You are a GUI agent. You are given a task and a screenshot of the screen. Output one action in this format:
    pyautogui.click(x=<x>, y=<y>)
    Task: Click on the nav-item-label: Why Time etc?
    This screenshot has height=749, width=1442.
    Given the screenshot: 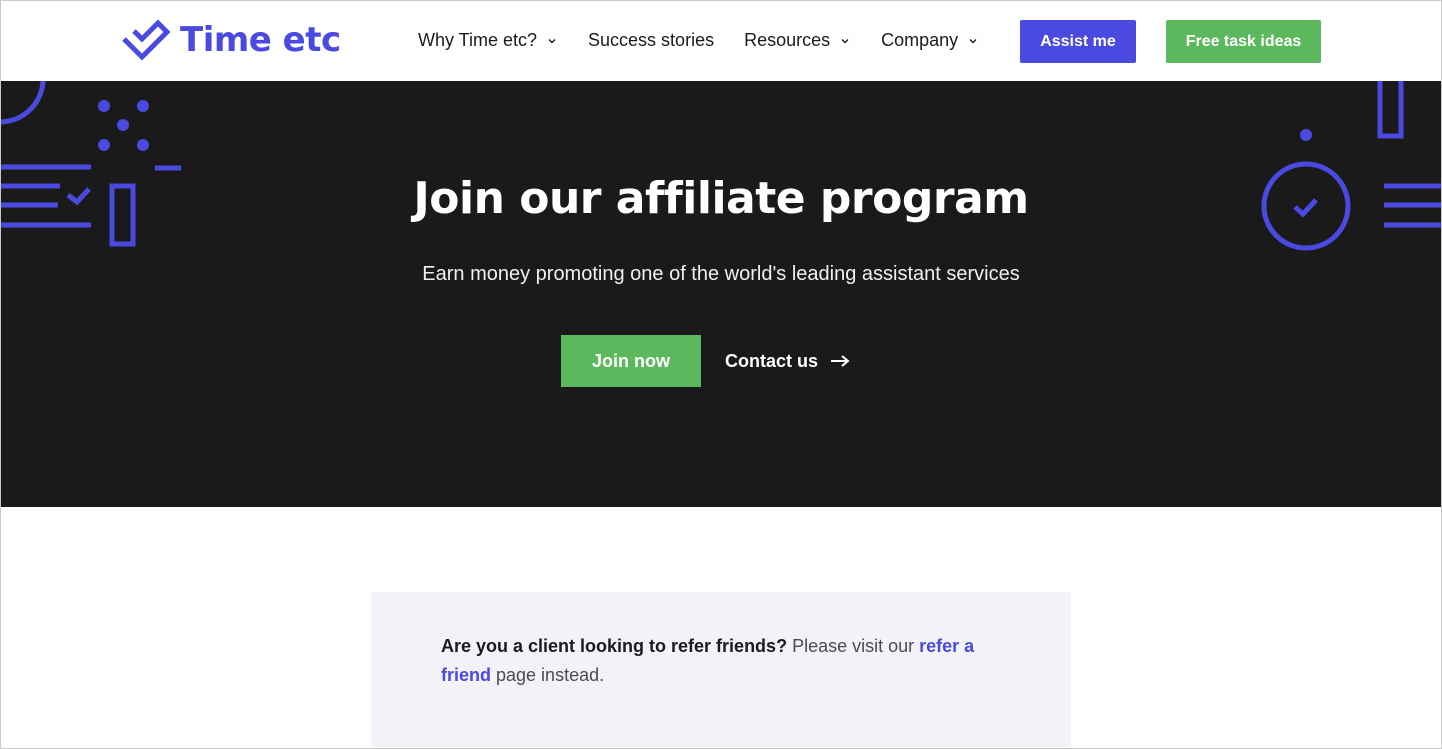 What is the action you would take?
    pyautogui.click(x=478, y=40)
    